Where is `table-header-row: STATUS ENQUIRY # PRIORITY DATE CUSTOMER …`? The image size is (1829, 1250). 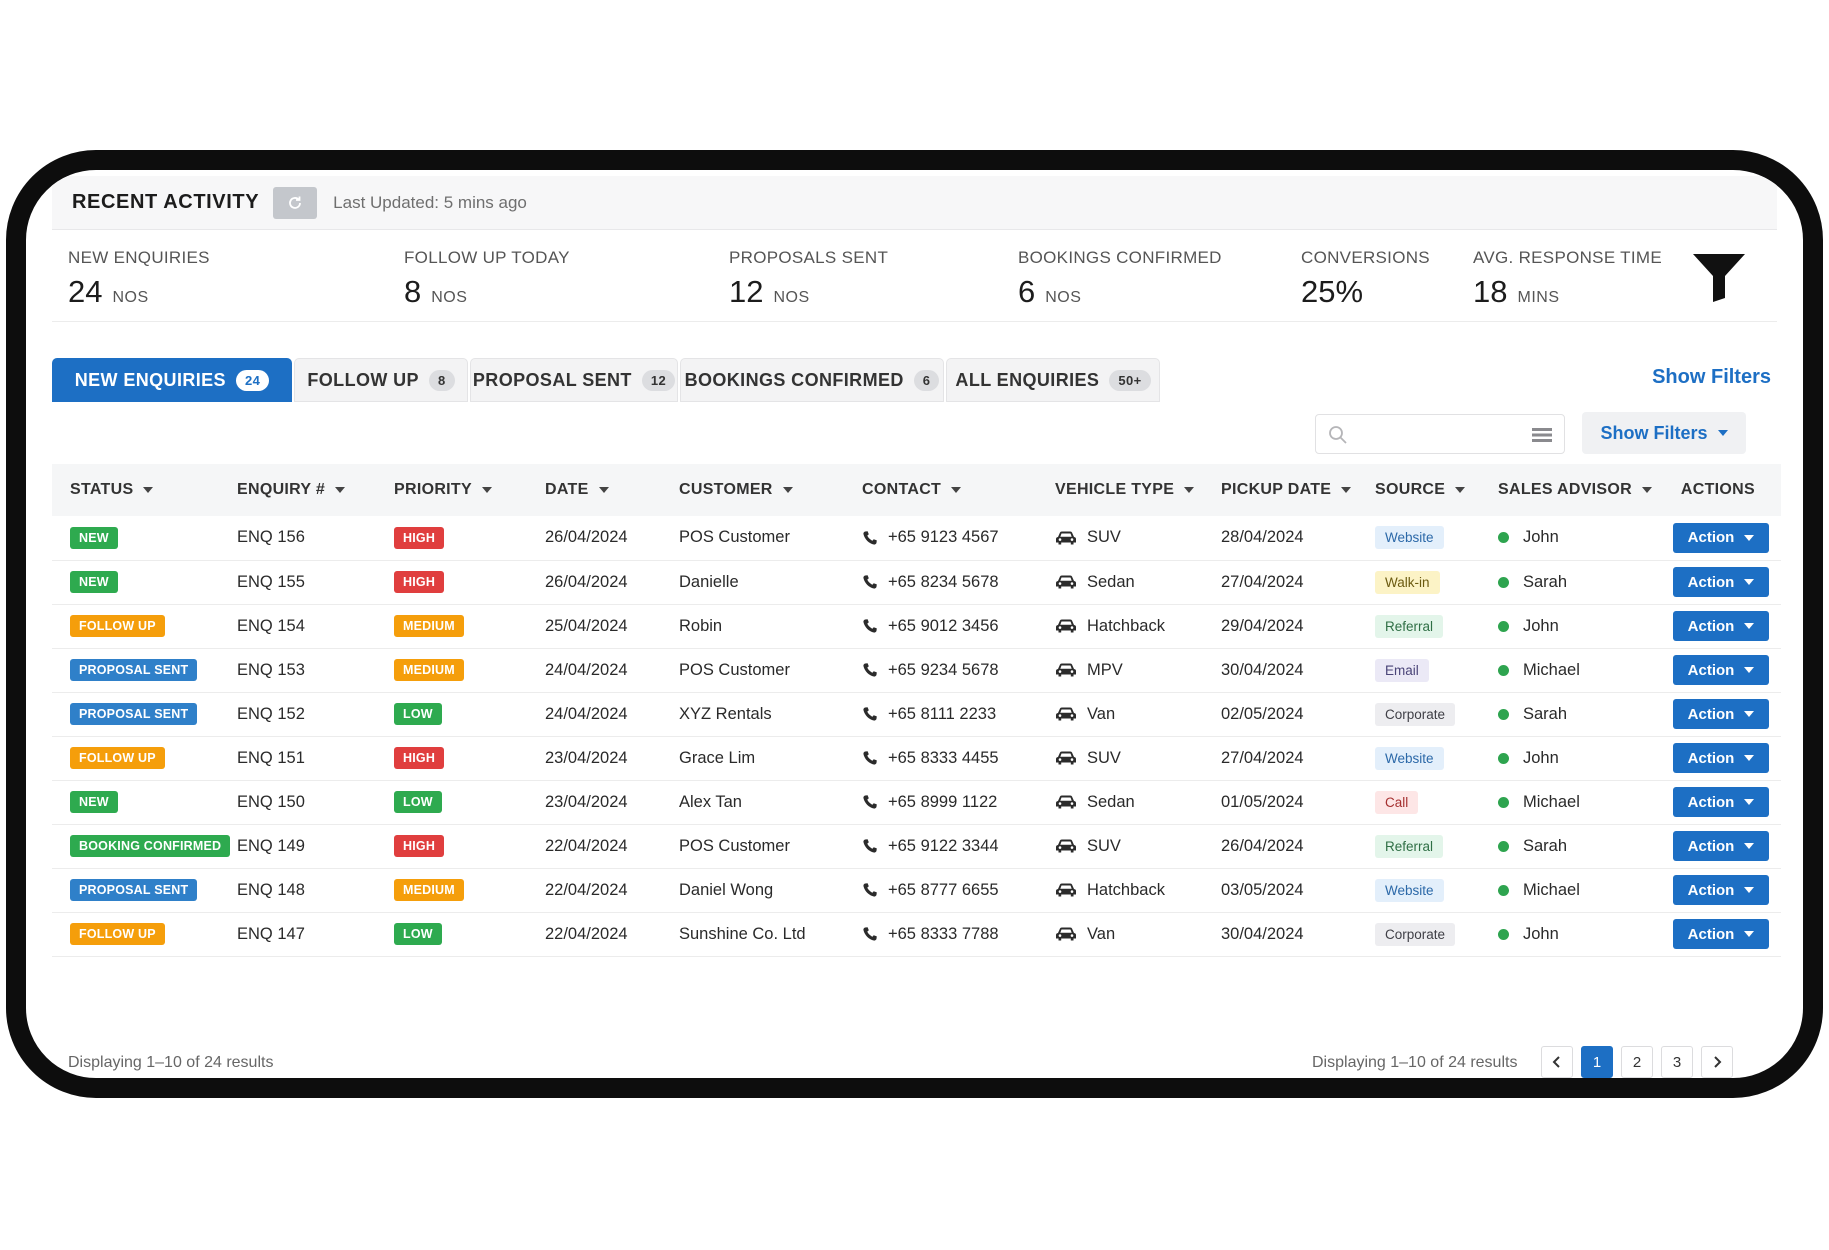 table-header-row: STATUS ENQUIRY # PRIORITY DATE CUSTOMER … is located at coordinates (916, 490).